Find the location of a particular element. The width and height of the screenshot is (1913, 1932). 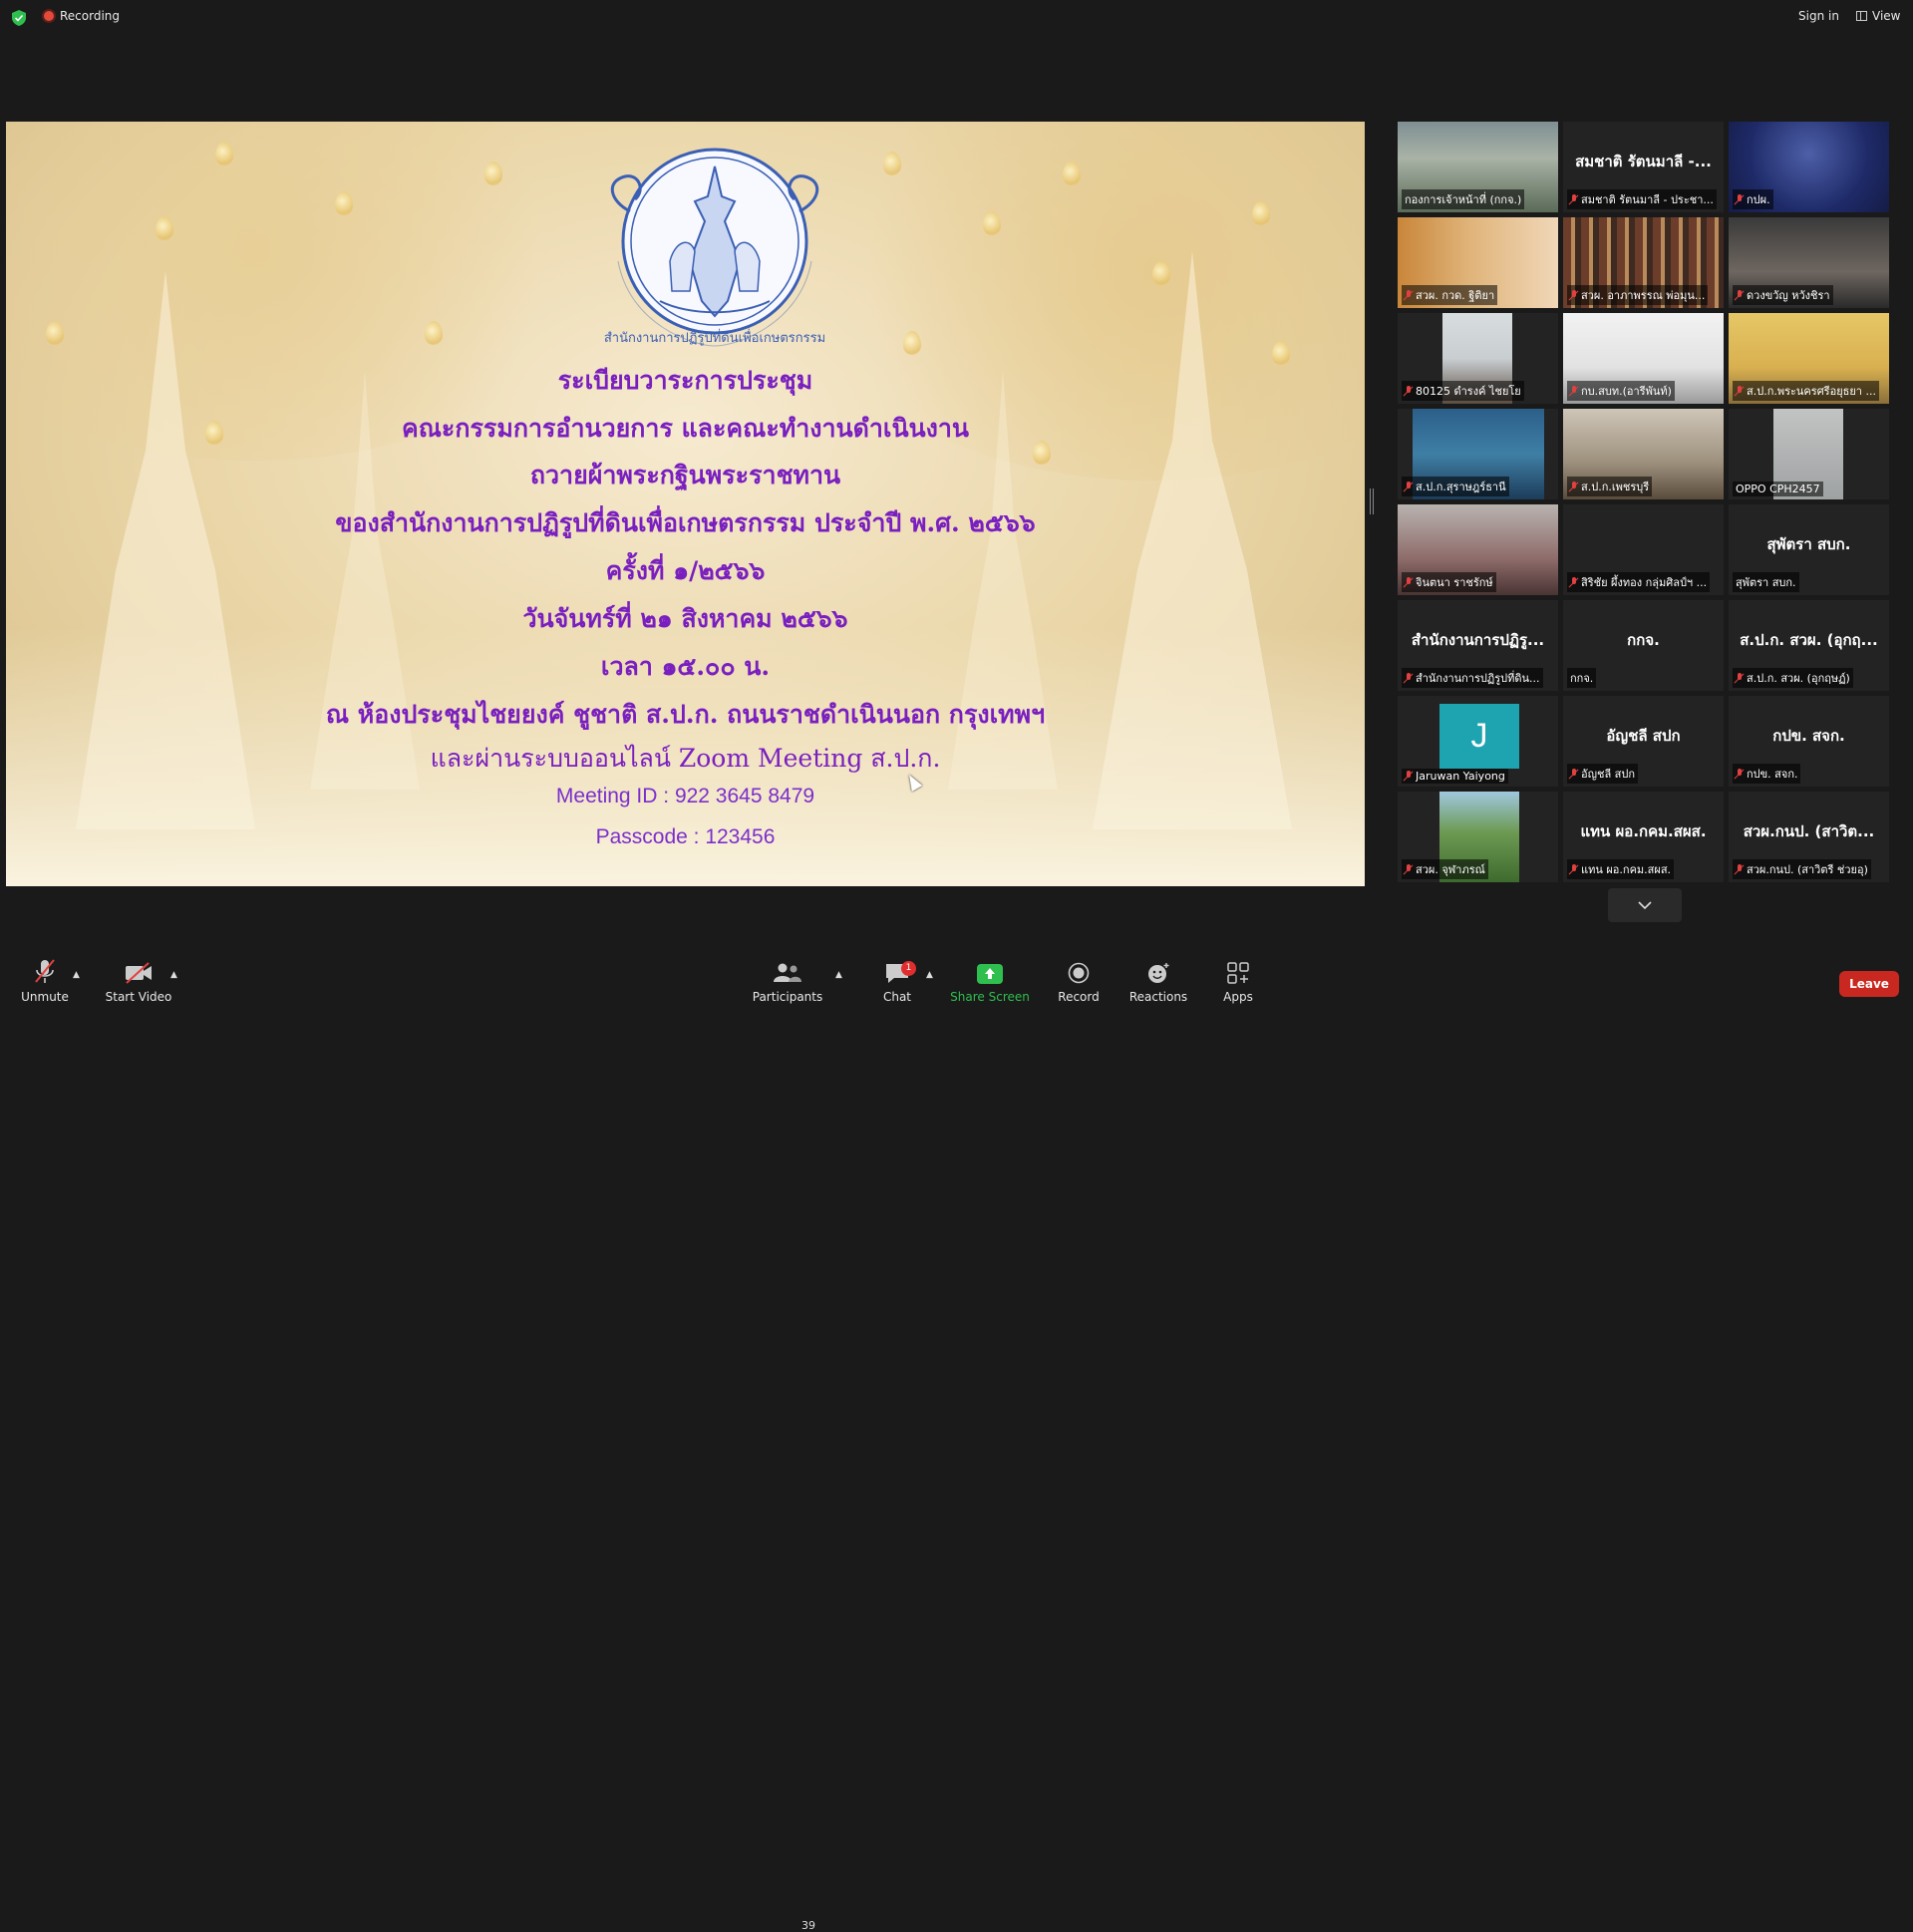

panel-resize-handle is located at coordinates (1372, 501).